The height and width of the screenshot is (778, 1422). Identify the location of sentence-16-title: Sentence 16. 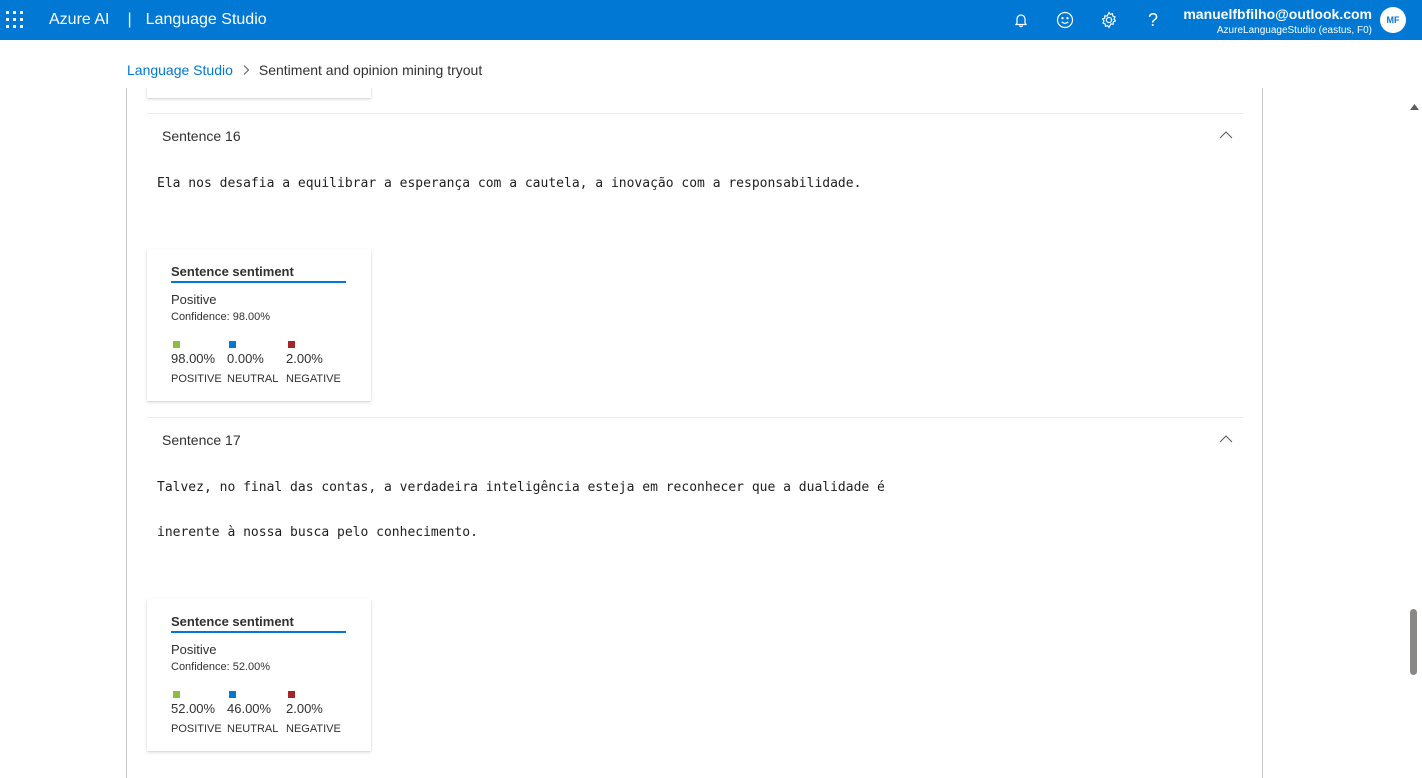
(201, 136).